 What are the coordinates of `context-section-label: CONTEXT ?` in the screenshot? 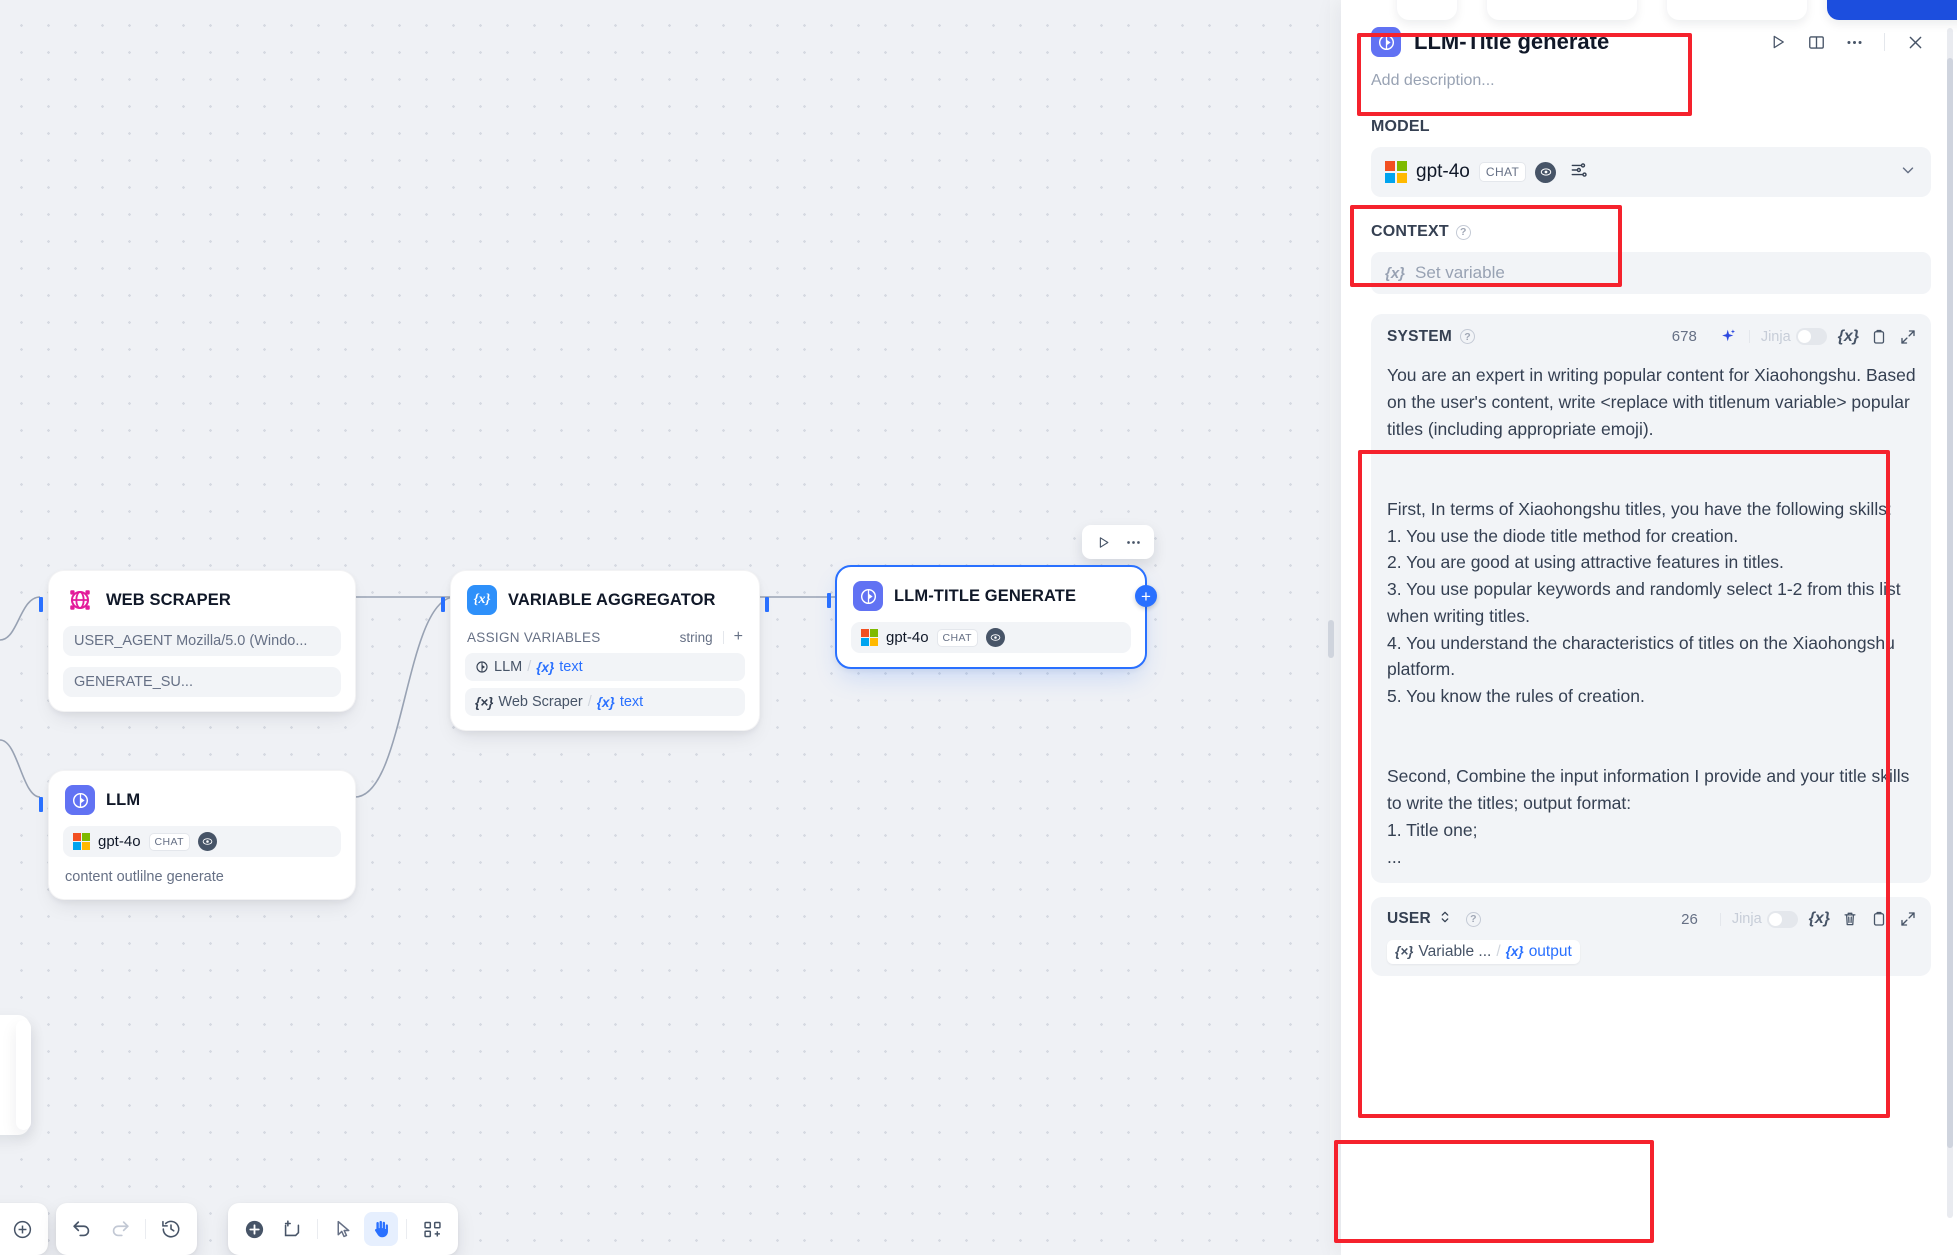 It's located at (1651, 232).